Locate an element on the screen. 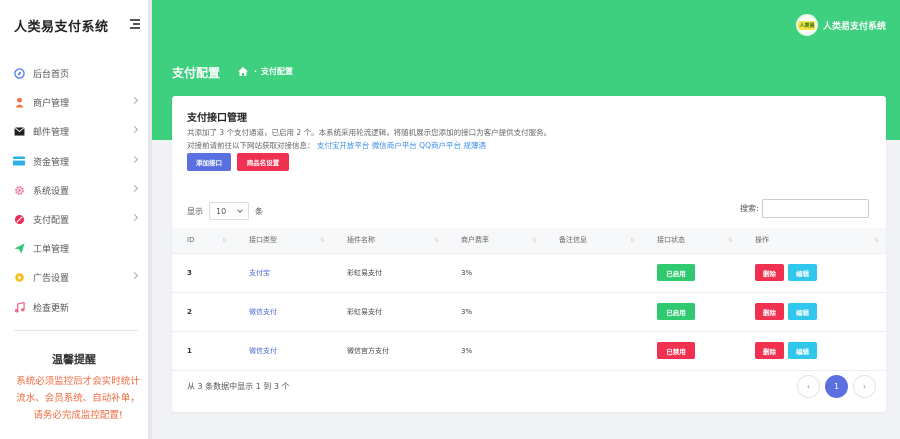 This screenshot has width=900, height=439. sidebar-item-label: 后台首页 is located at coordinates (51, 75).